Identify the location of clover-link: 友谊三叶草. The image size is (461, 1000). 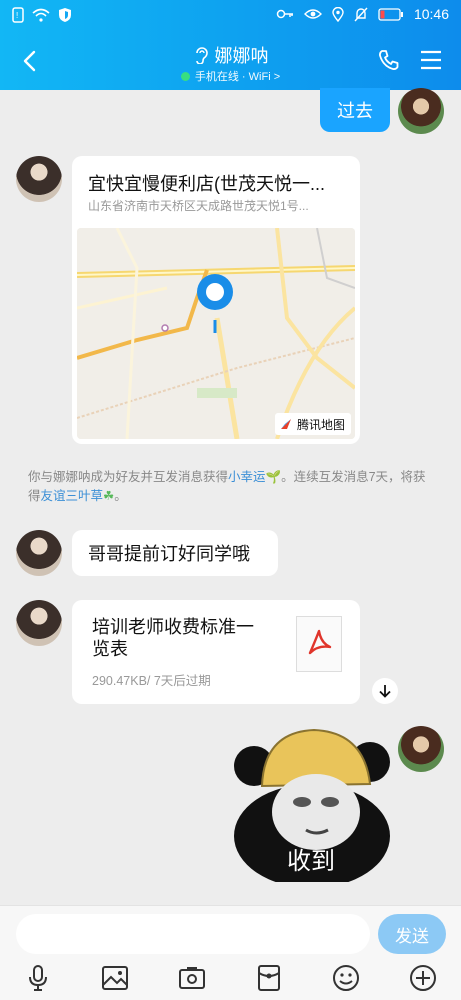
(72, 496).